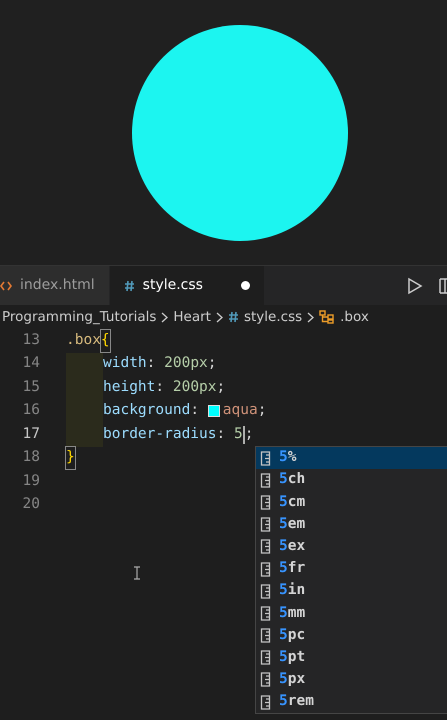  Describe the element at coordinates (137, 573) in the screenshot. I see `i-beam-icon` at that location.